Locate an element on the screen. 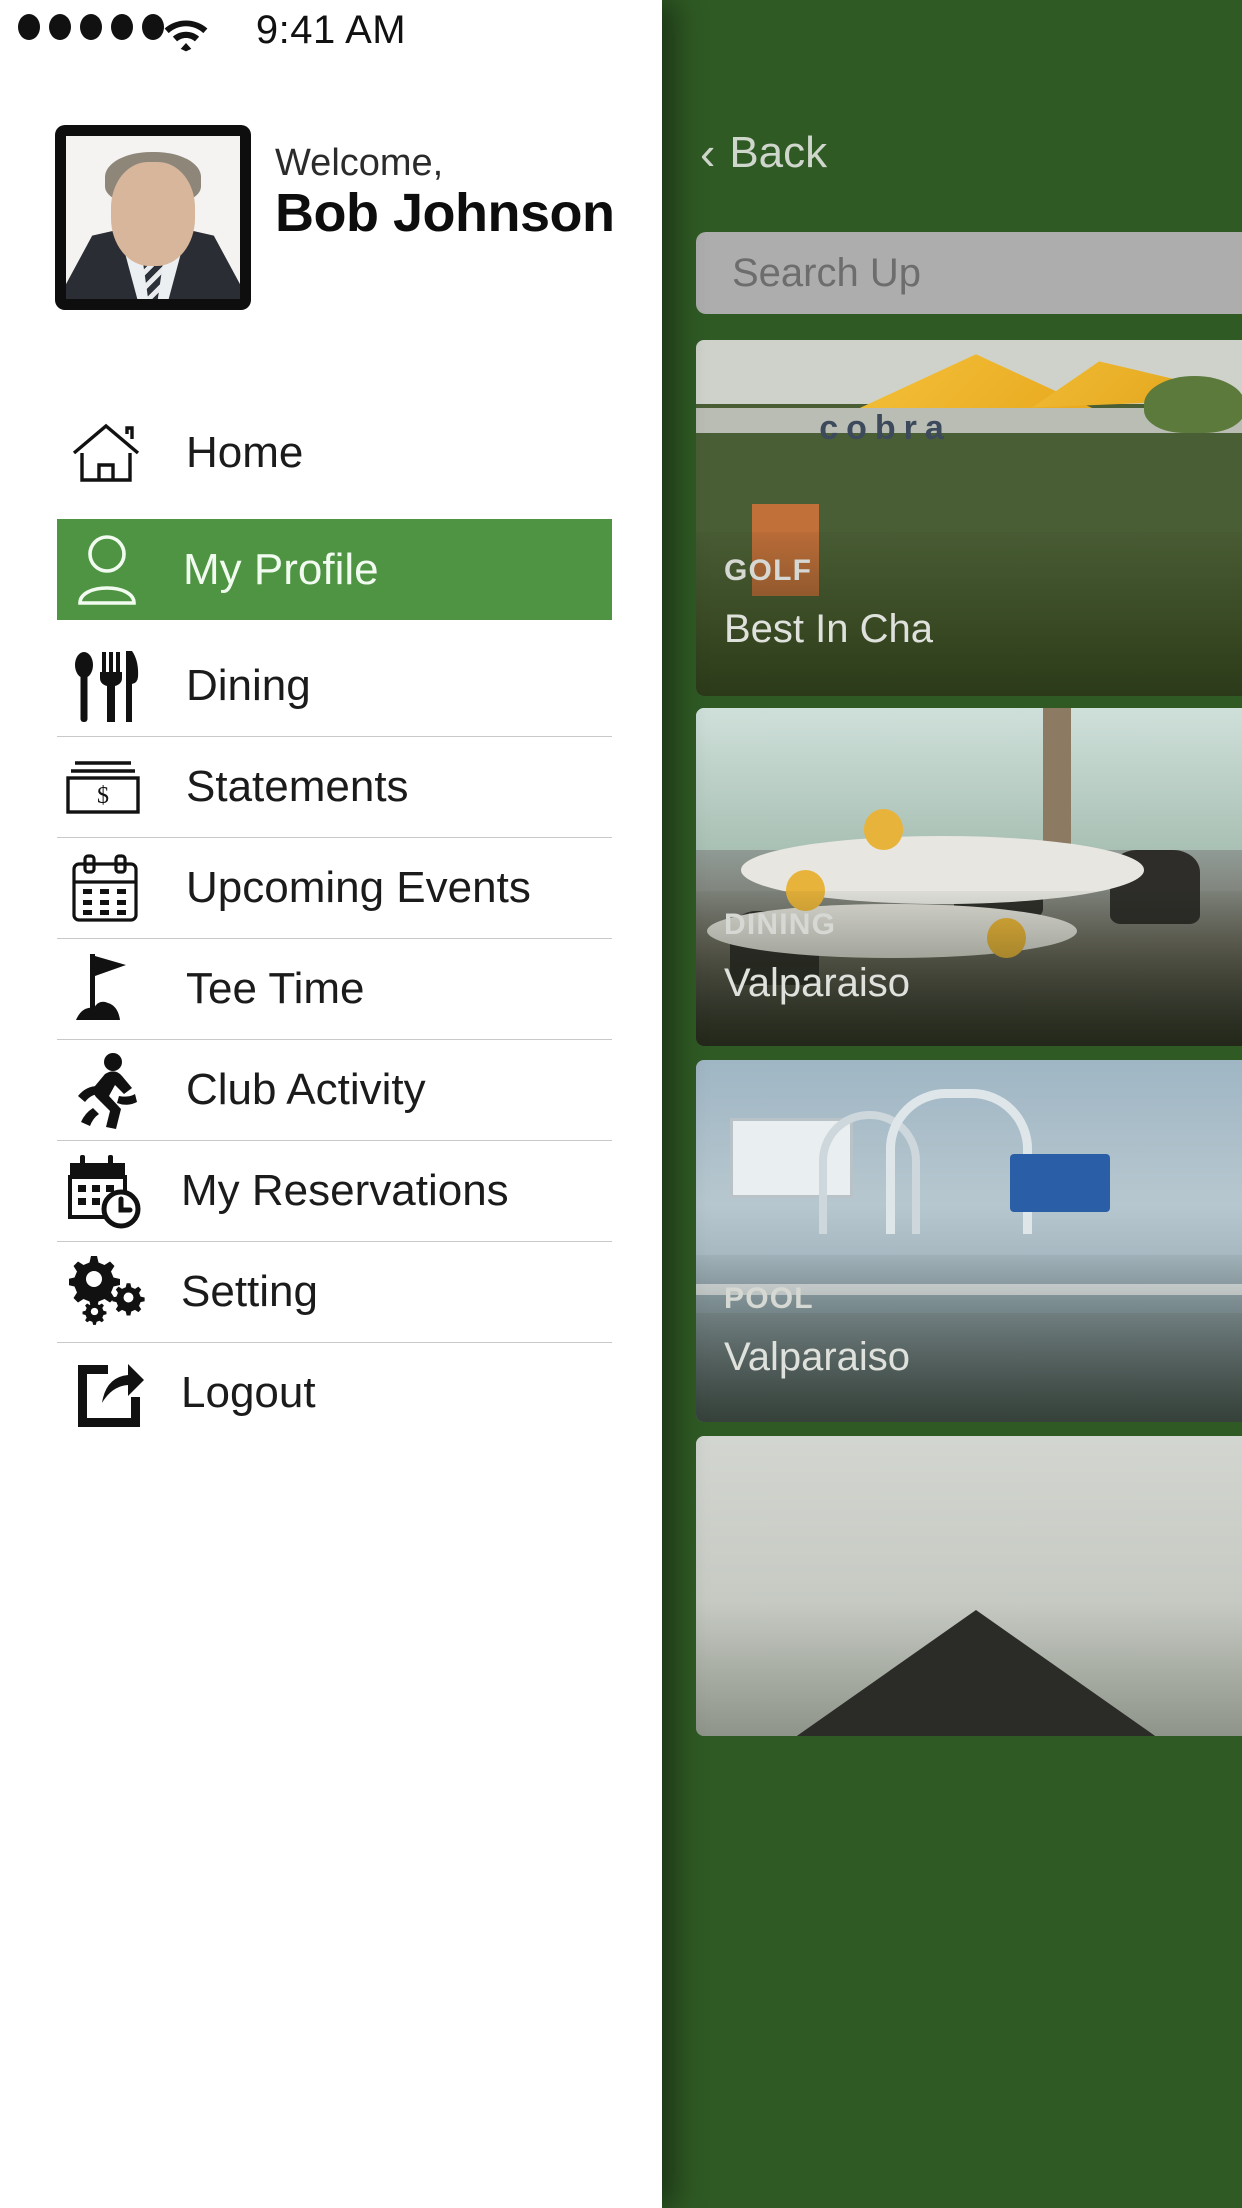 The width and height of the screenshot is (1242, 2208). back-button: ‹ Back is located at coordinates (763, 153).